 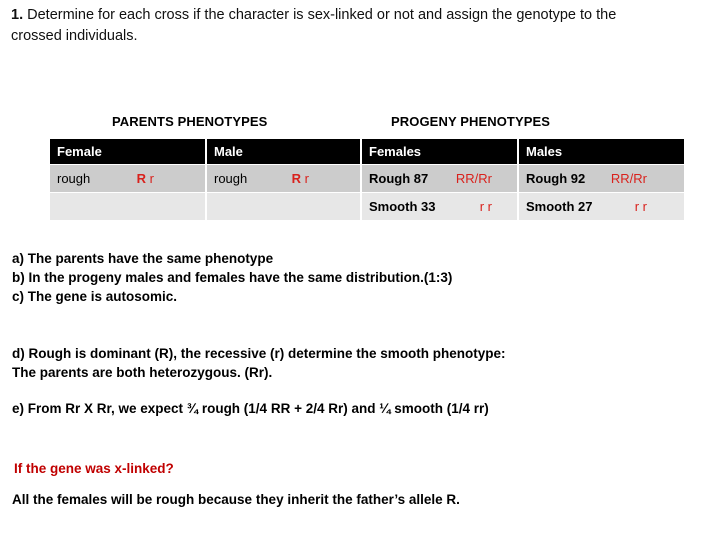 What do you see at coordinates (283, 178) in the screenshot?
I see `cell-parents-male-rough: rough R r` at bounding box center [283, 178].